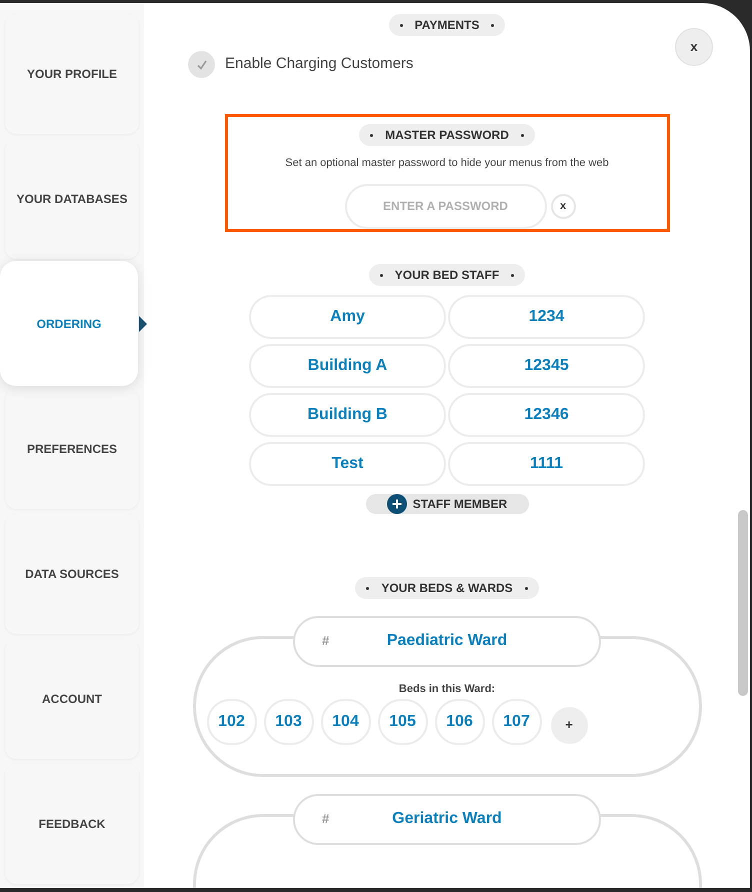 The width and height of the screenshot is (752, 892). What do you see at coordinates (447, 275) in the screenshot?
I see `section-heading: YOUR BED STAFF` at bounding box center [447, 275].